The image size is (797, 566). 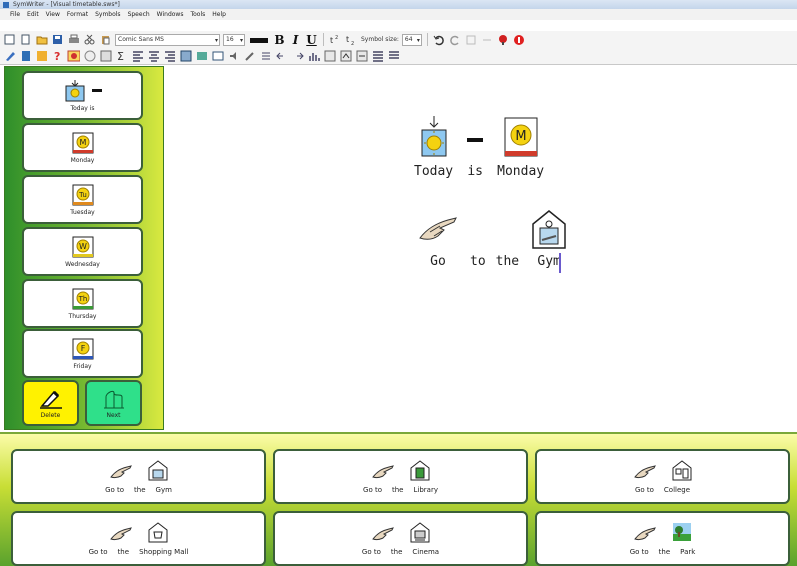 I want to click on card-words: Go to College, so click(x=662, y=490).